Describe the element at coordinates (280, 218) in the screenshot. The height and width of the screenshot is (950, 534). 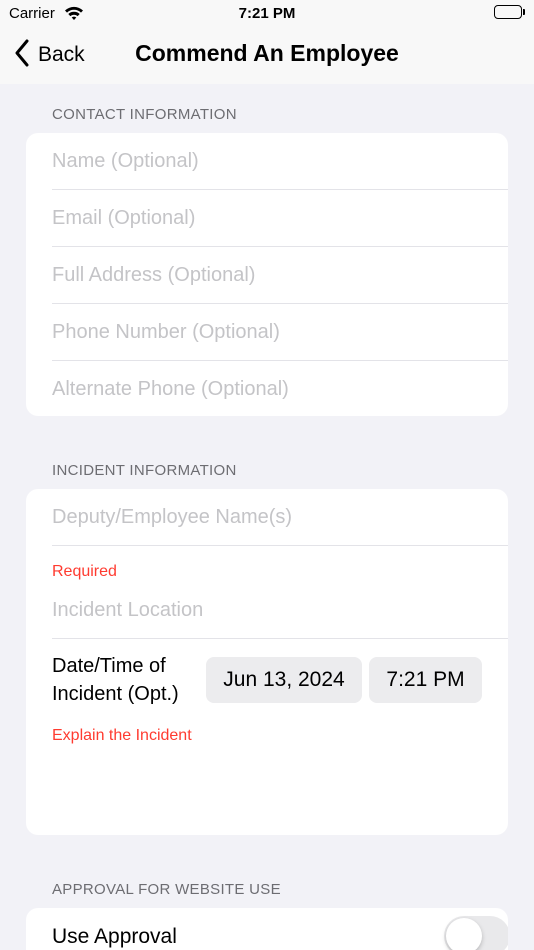
I see `email-field` at that location.